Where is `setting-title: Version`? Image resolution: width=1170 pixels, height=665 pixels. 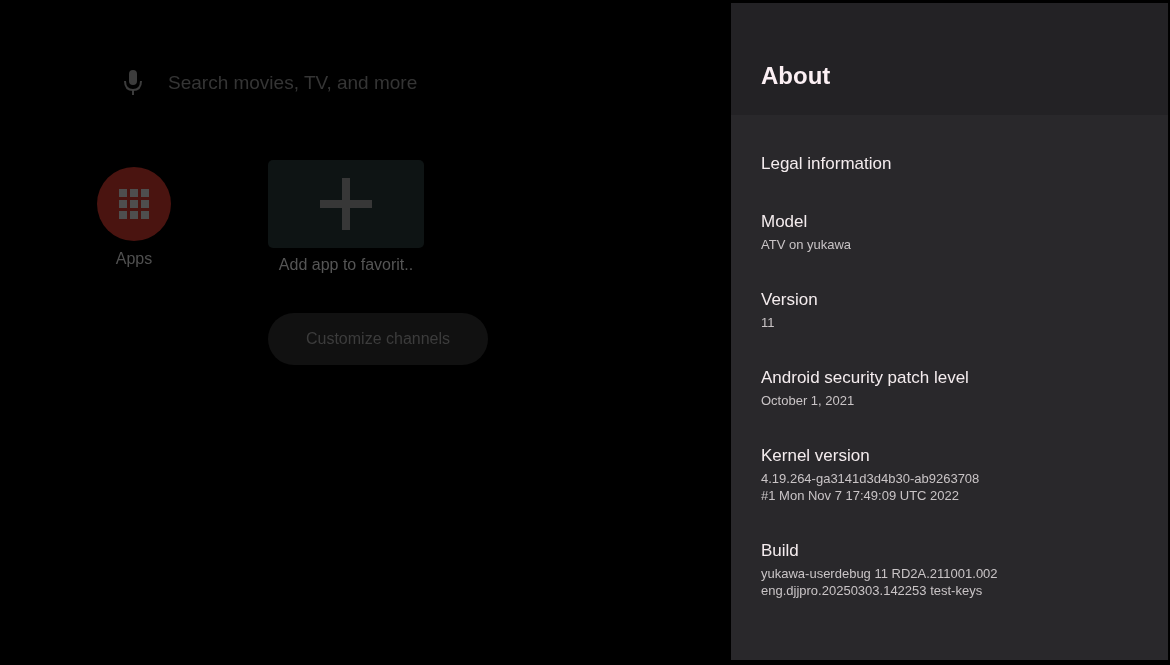 setting-title: Version is located at coordinates (789, 300).